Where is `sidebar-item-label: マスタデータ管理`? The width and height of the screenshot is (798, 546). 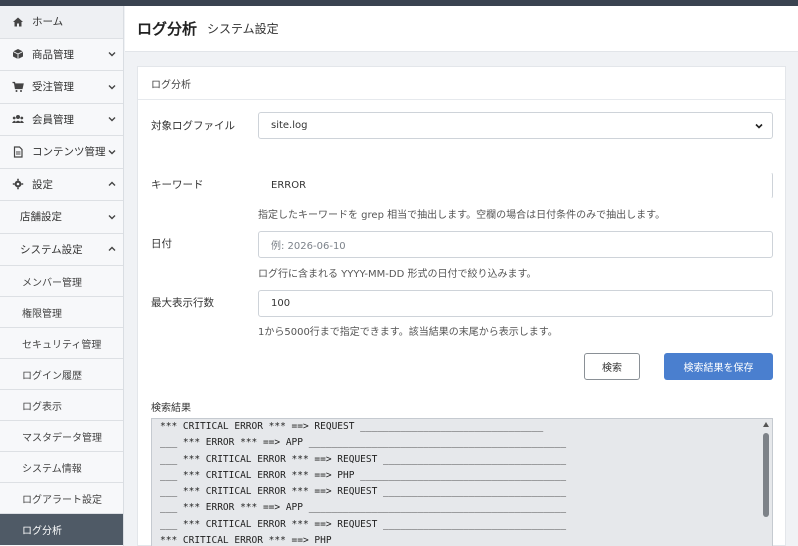
sidebar-item-label: マスタデータ管理 is located at coordinates (62, 438).